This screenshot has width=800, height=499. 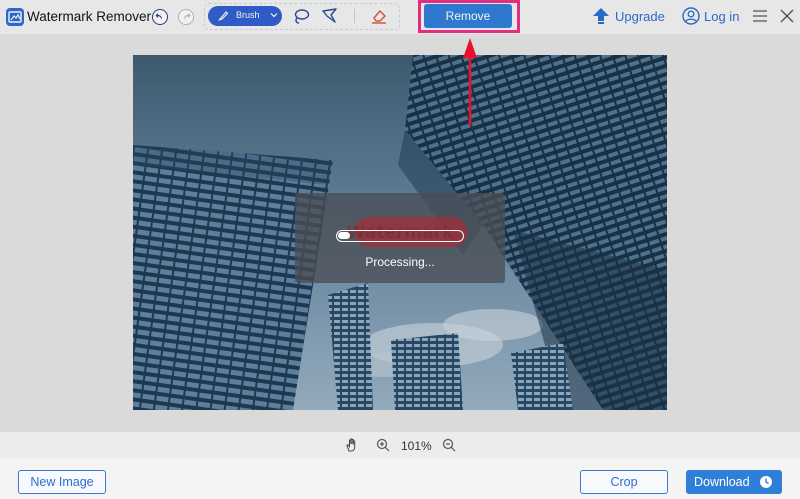 I want to click on zoom-out-icon, so click(x=449, y=445).